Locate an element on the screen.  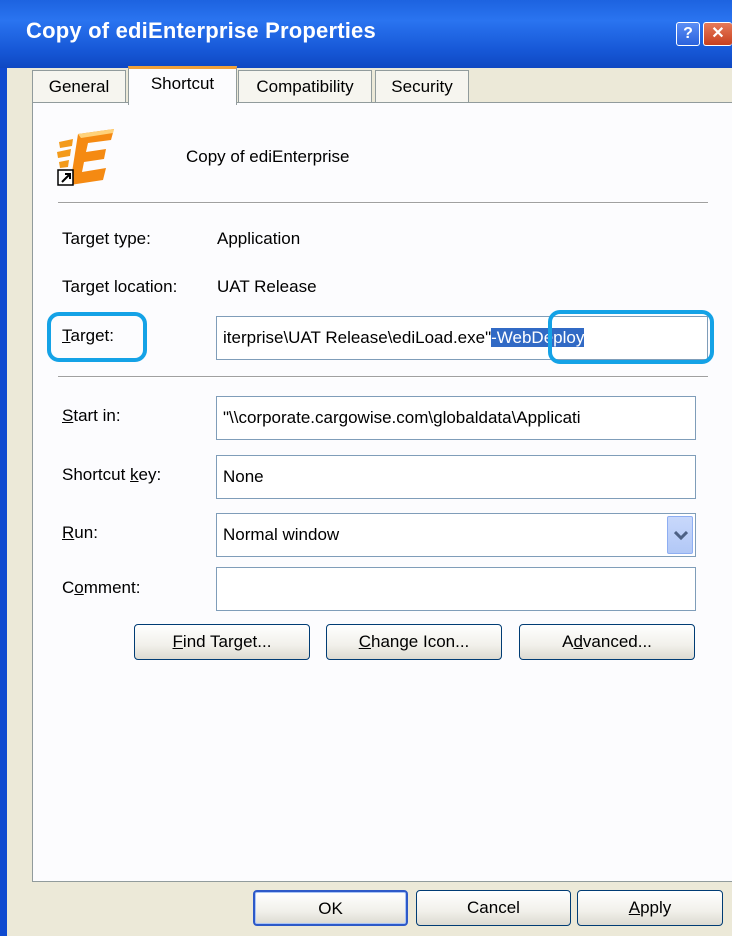
run-dropdown-button is located at coordinates (680, 535).